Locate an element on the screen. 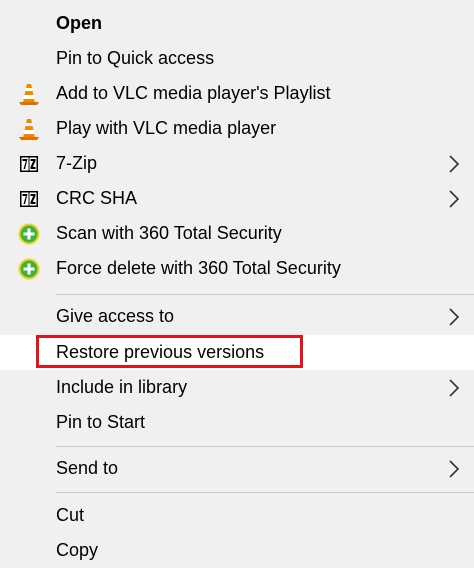  menu-item-crc-sha: CRC SHA is located at coordinates (237, 198).